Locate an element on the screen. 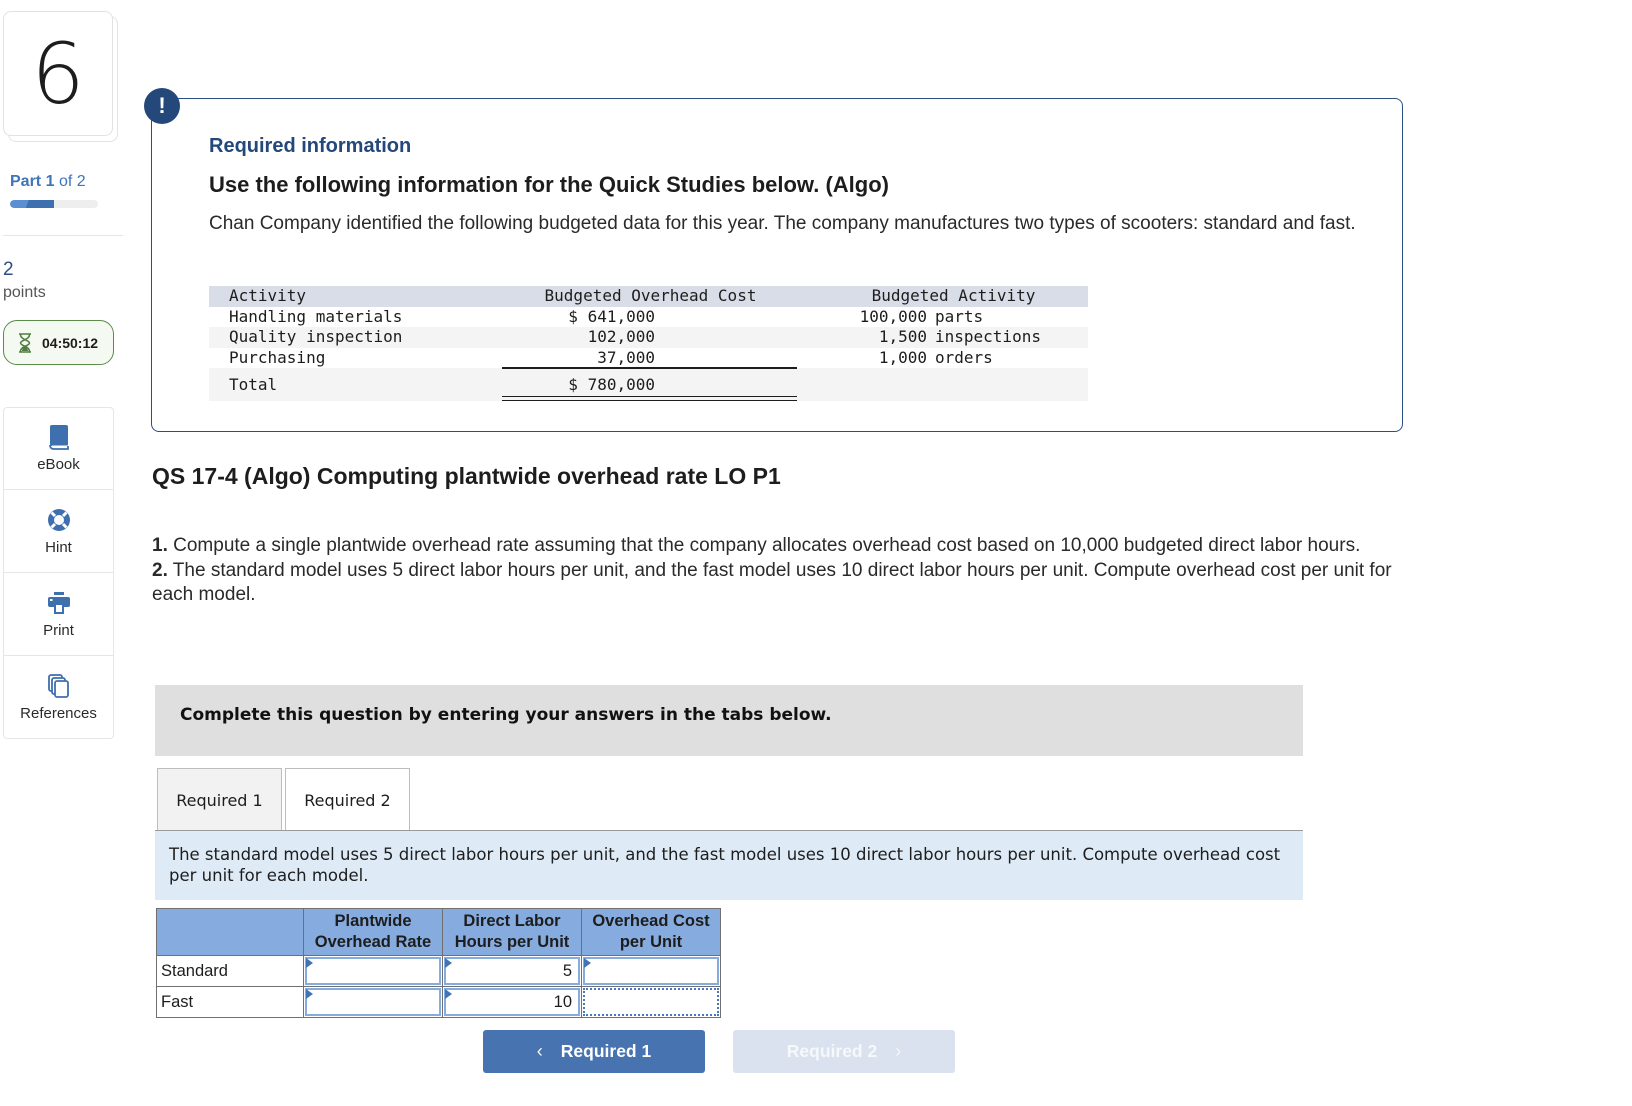  table-row: Fast 10 is located at coordinates (438, 1002).